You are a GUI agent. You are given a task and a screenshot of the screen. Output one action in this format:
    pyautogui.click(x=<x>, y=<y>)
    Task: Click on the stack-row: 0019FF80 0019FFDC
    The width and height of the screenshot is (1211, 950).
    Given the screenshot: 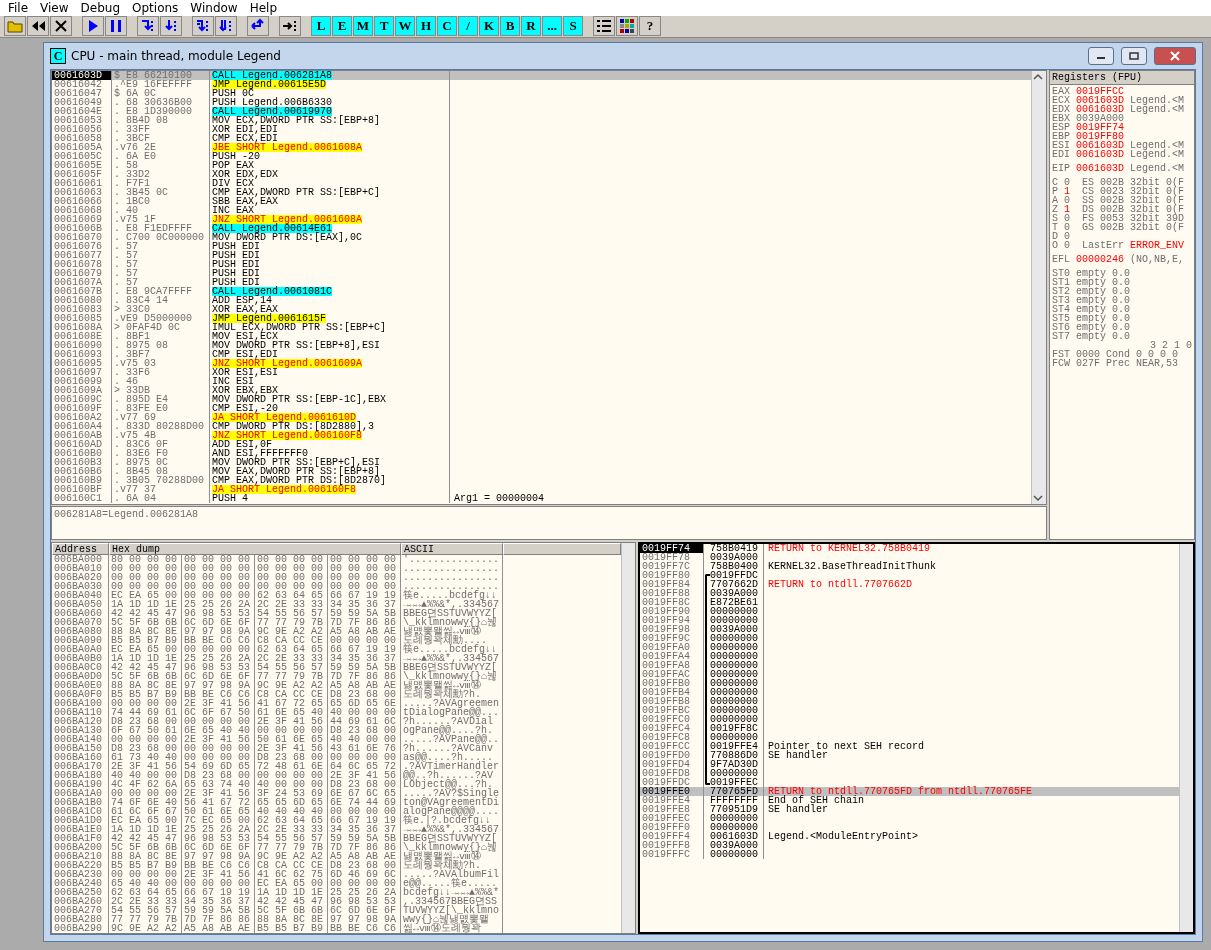 What is the action you would take?
    pyautogui.click(x=909, y=575)
    